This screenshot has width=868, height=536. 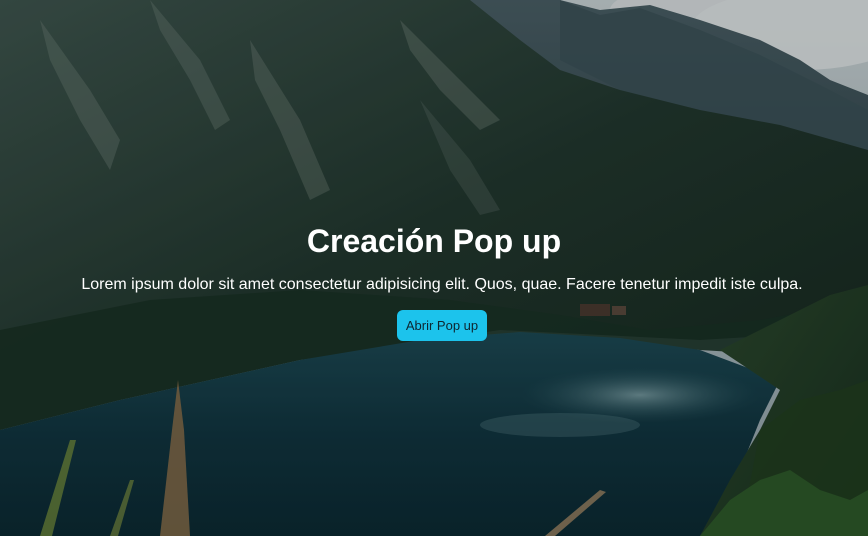 I want to click on open-popup-button: Abrir Pop up, so click(x=442, y=325).